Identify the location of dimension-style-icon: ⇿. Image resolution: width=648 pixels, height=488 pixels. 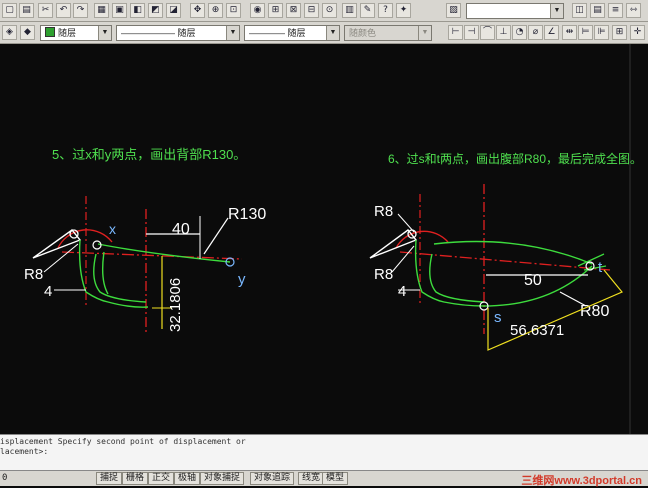
(633, 10).